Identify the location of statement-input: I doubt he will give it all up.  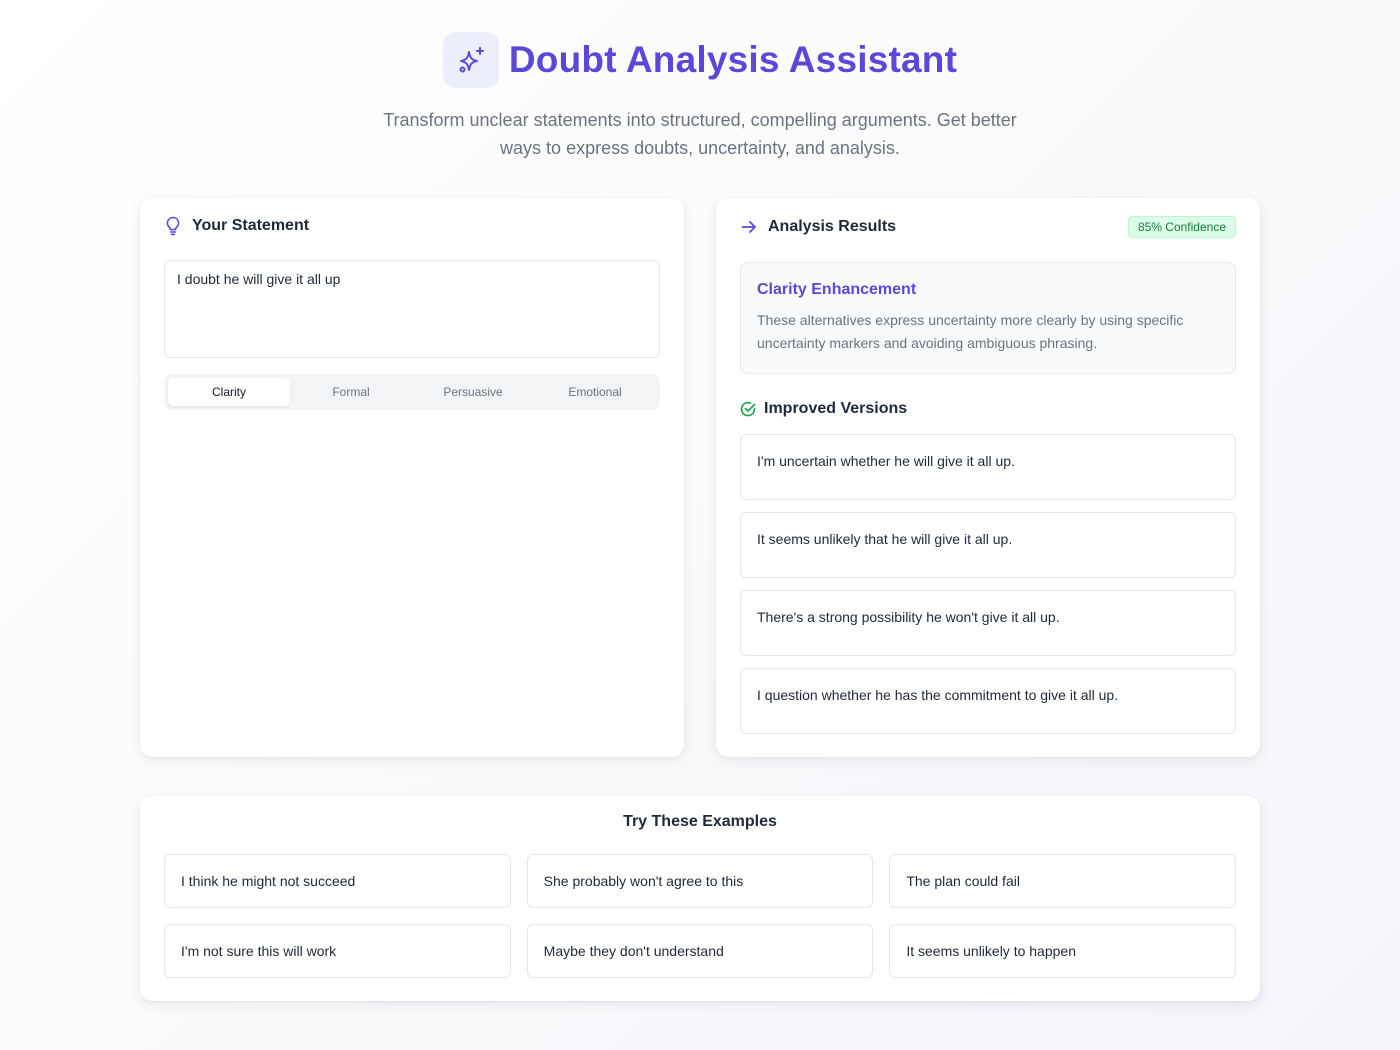
(412, 309).